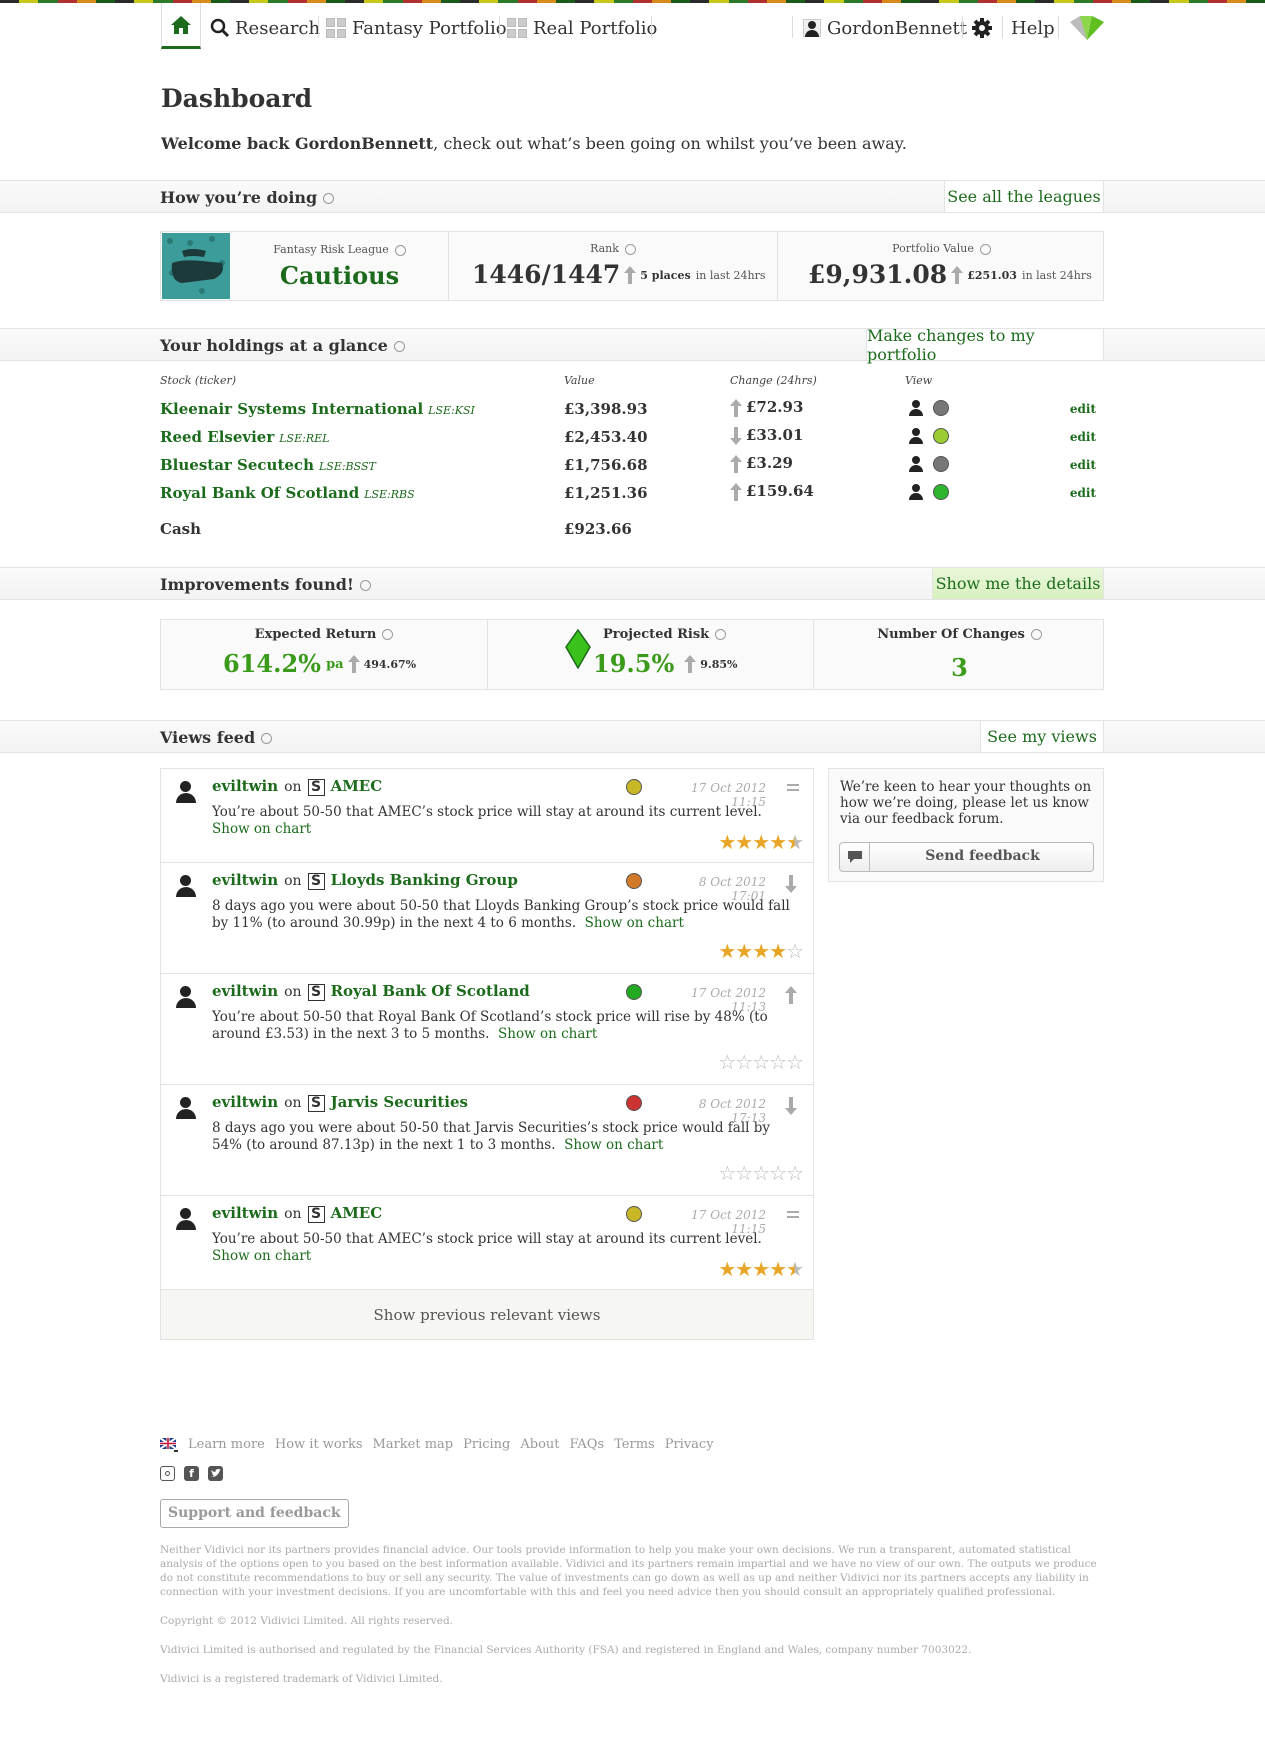  I want to click on star-rating: ★★★★☆, so click(761, 951).